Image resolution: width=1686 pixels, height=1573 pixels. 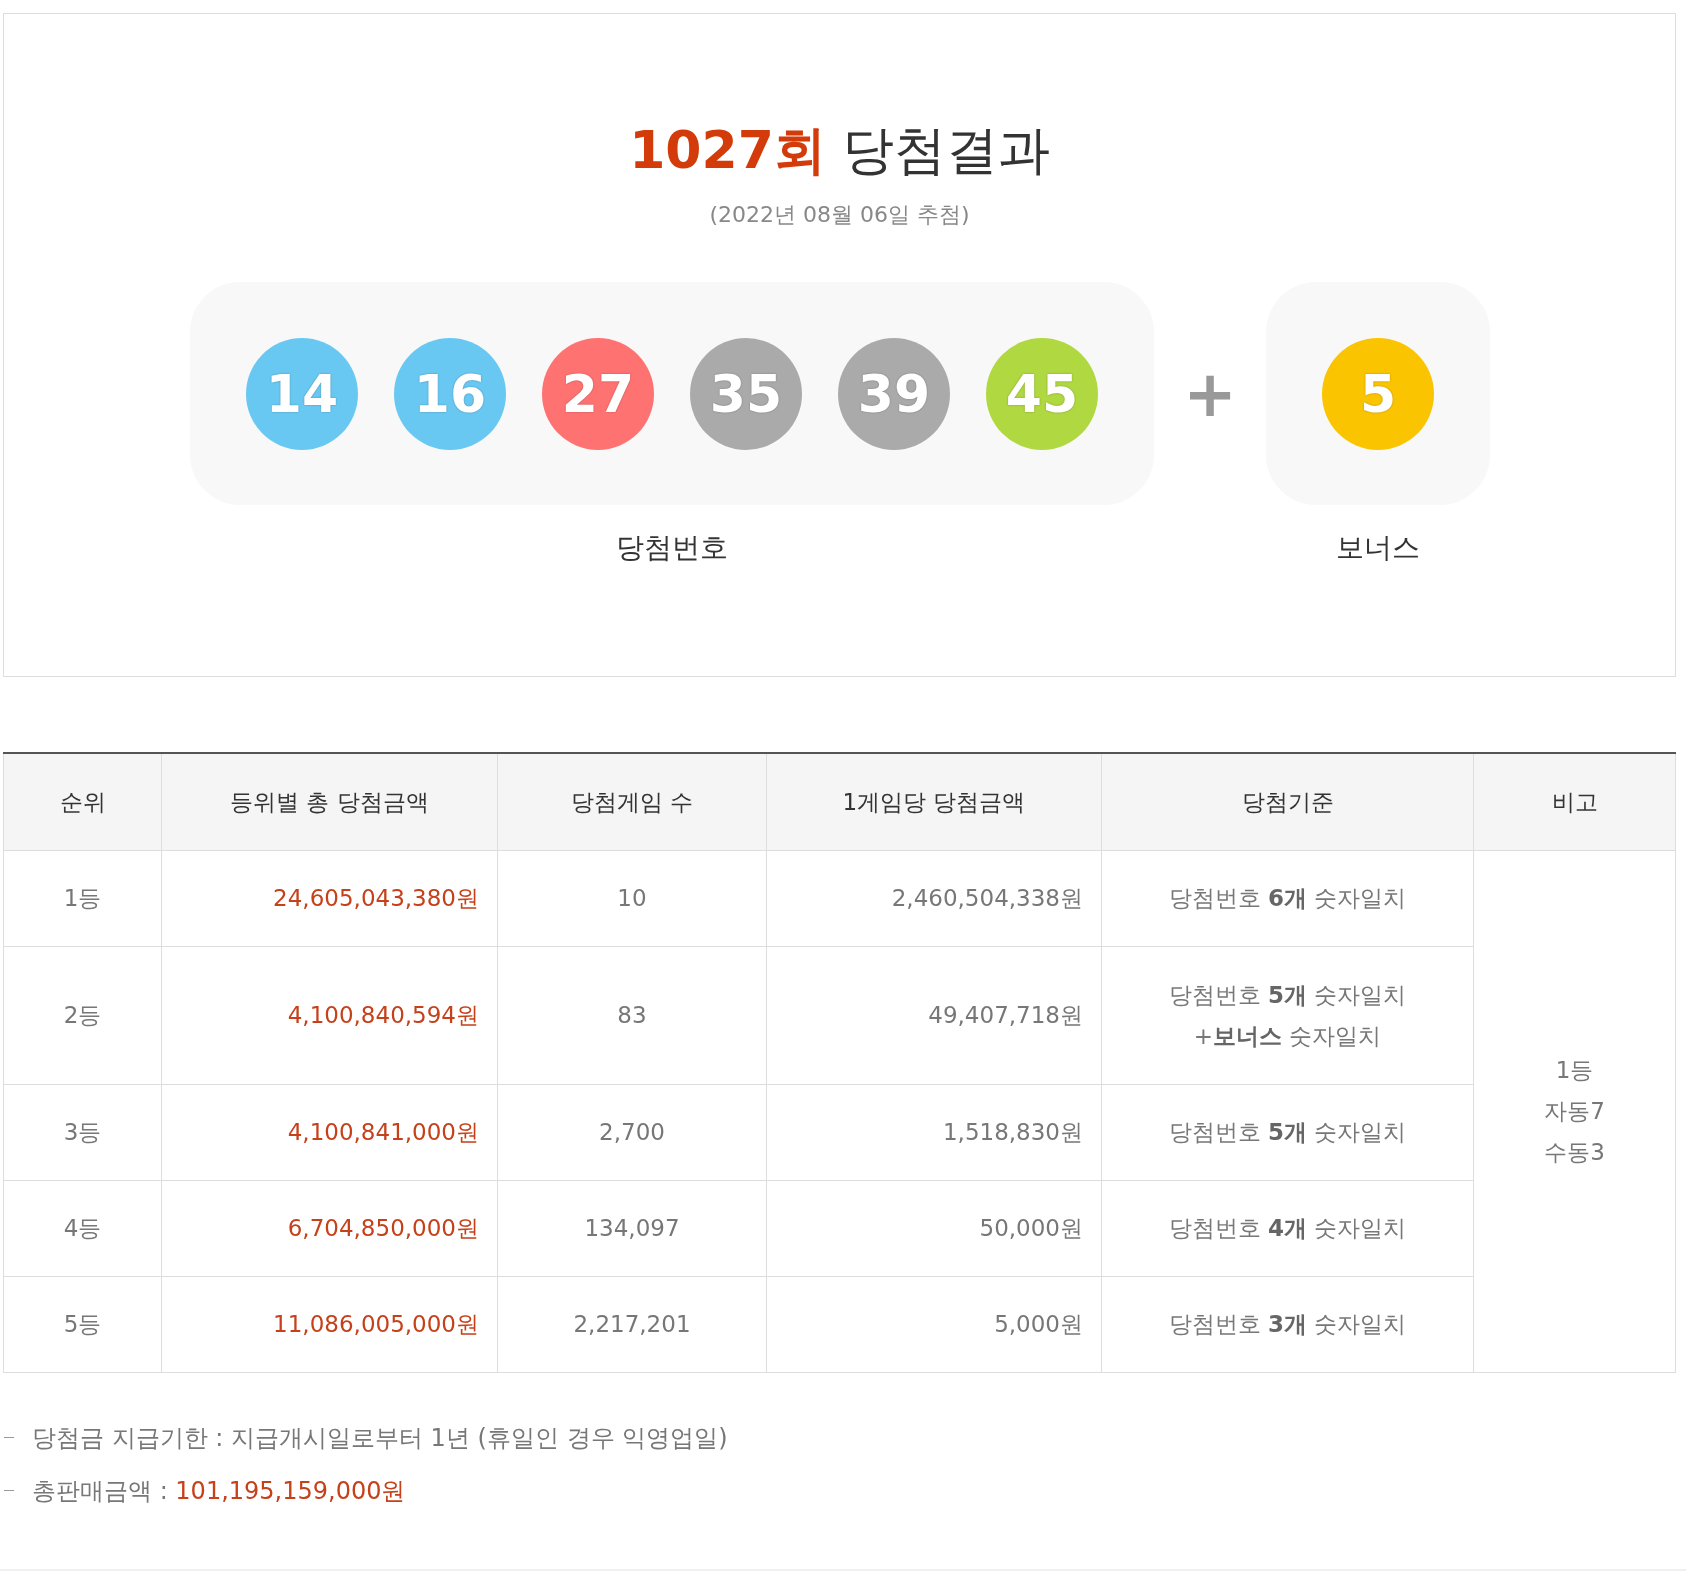 I want to click on footnote: 당첨금 지급기한 : 지급개시일로부터 1년 (휴일인 경우 익영업일), so click(x=380, y=1438).